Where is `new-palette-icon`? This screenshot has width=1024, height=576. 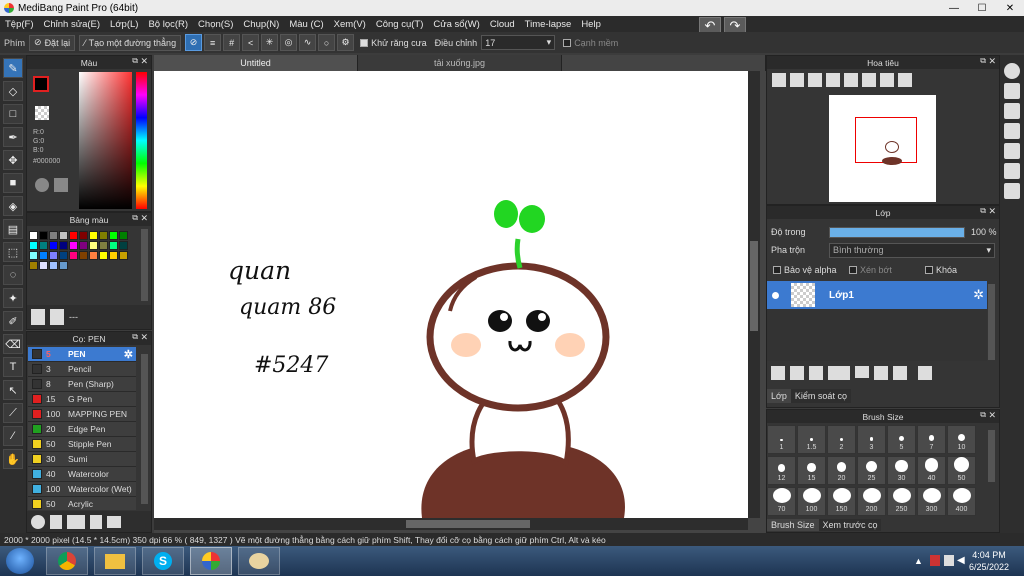
new-palette-icon is located at coordinates (38, 317).